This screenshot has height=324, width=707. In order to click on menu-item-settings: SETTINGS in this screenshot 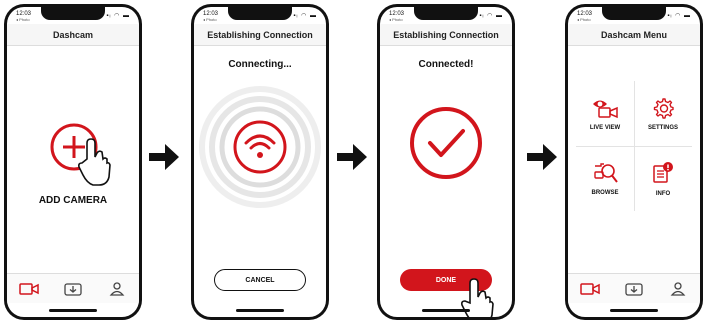, I will do `click(663, 113)`.